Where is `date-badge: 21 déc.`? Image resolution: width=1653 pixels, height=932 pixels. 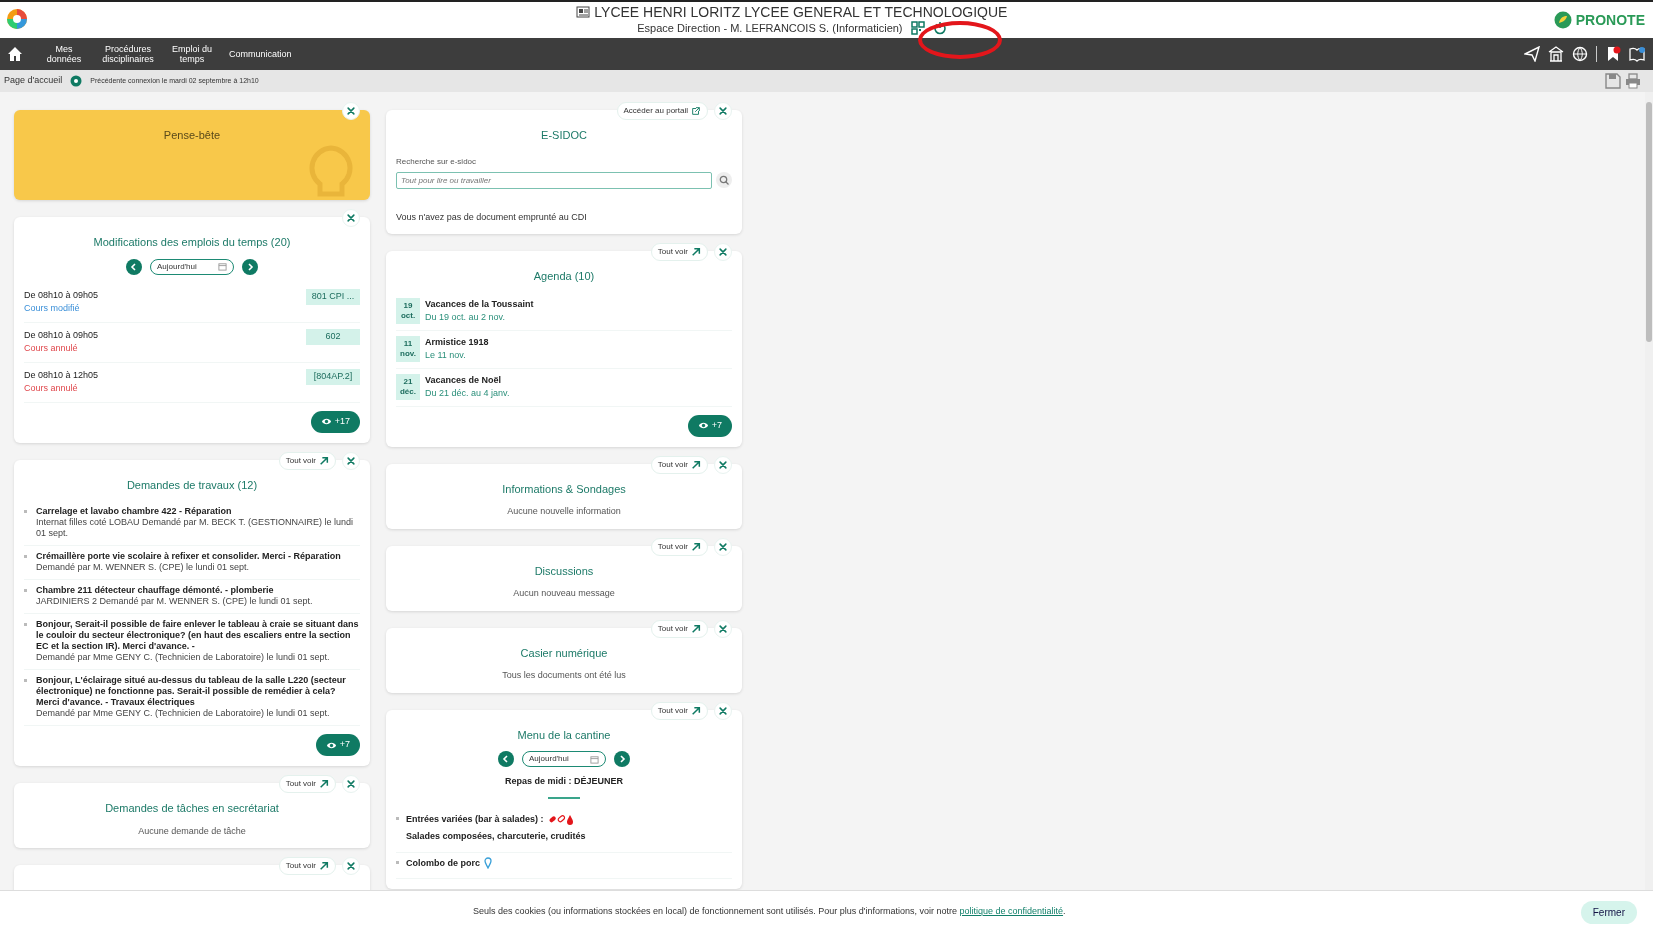
date-badge: 21 déc. is located at coordinates (408, 386).